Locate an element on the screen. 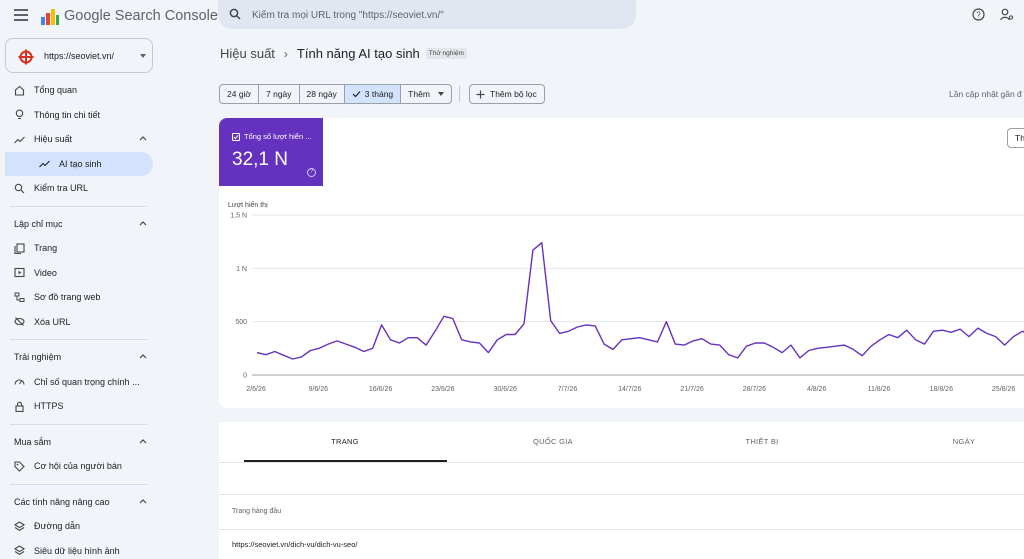 Image resolution: width=1024 pixels, height=559 pixels. range-label: 3 tháng is located at coordinates (379, 94).